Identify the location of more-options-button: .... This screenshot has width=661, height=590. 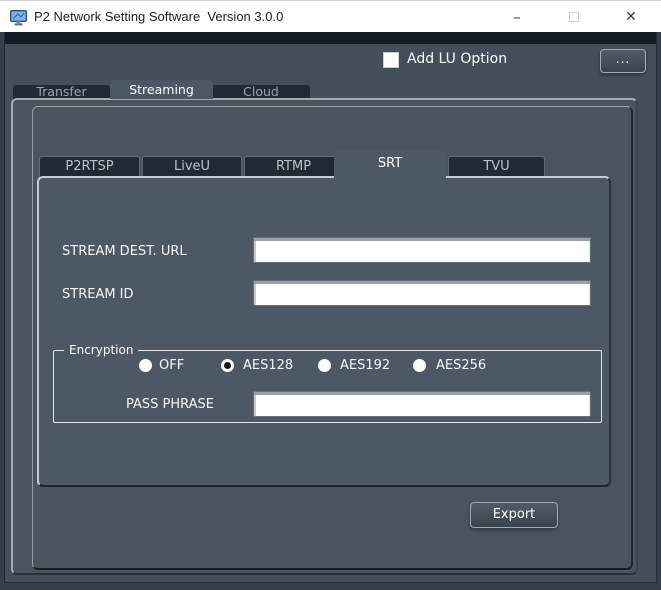
(623, 61).